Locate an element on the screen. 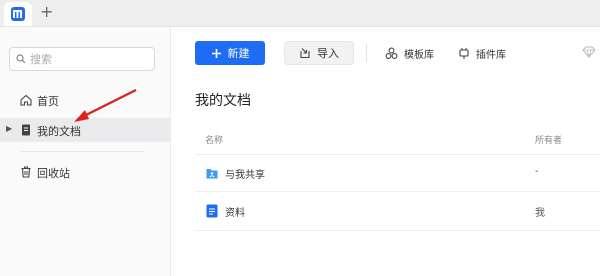 Image resolution: width=600 pixels, height=276 pixels. import-button-label: 导入 is located at coordinates (328, 53).